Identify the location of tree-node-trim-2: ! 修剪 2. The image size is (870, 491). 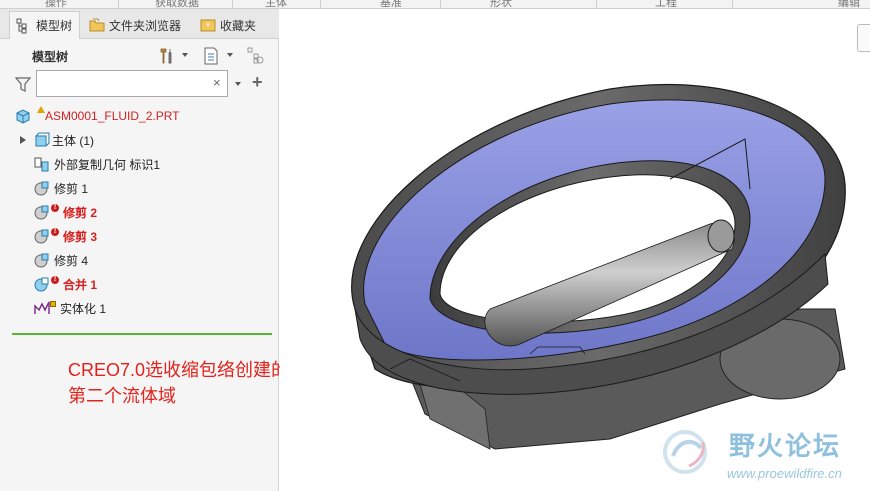
(169, 212).